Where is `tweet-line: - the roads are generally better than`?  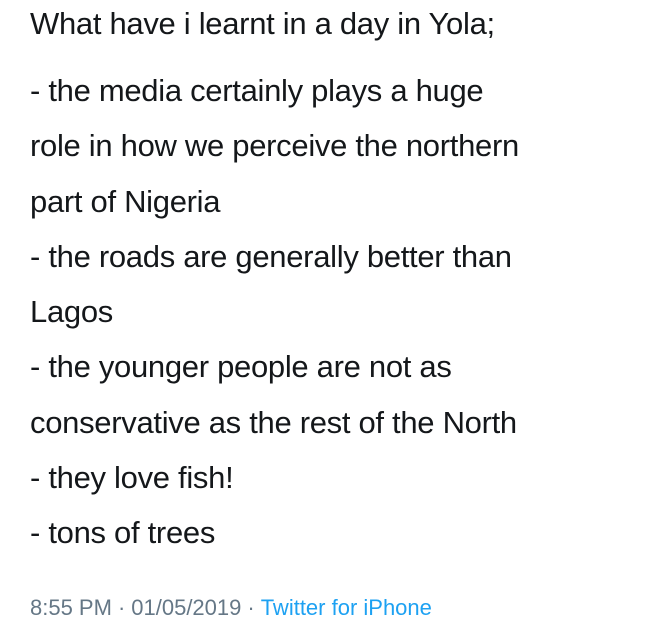 tweet-line: - the roads are generally better than is located at coordinates (271, 256).